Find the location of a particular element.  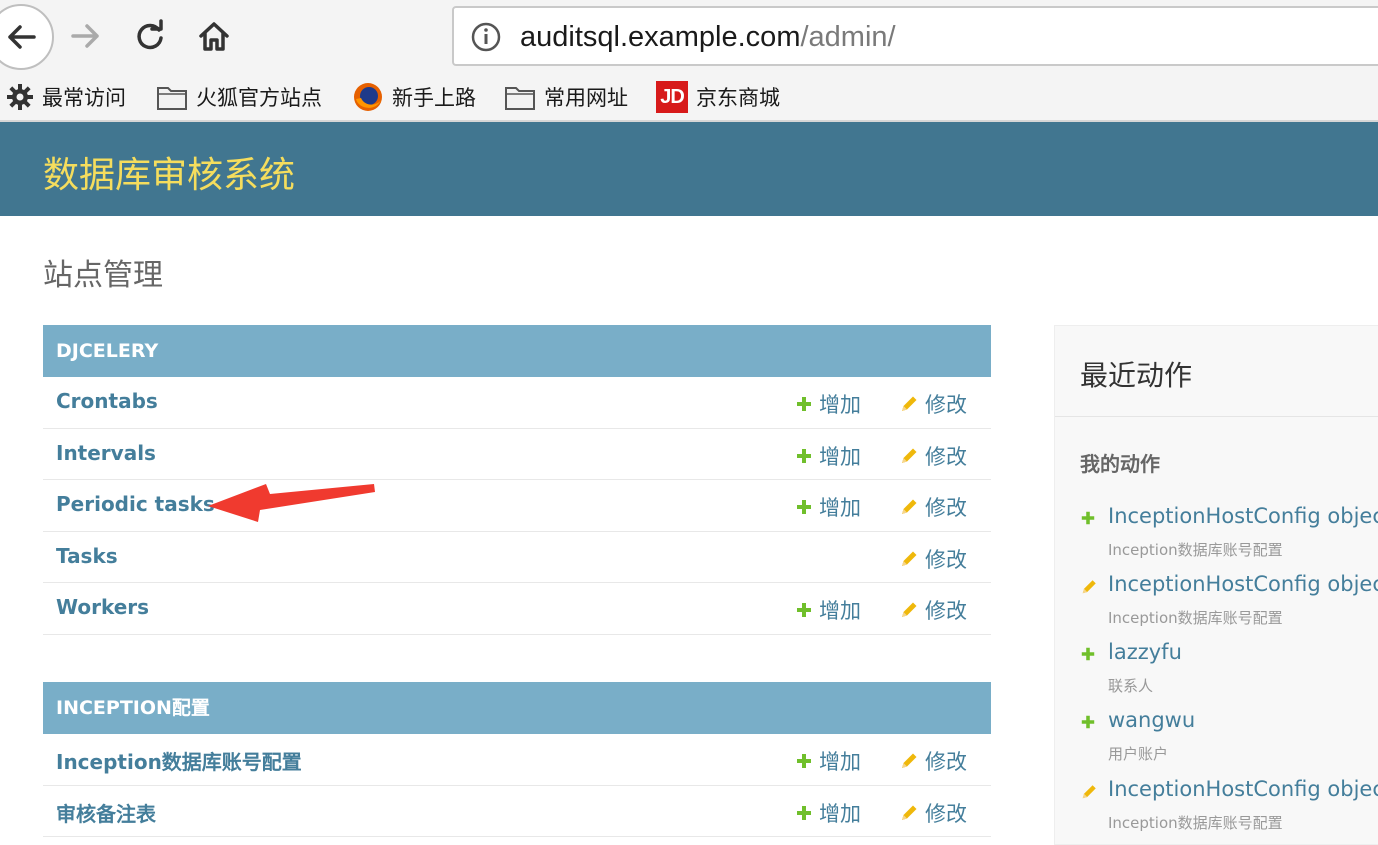

reload-button is located at coordinates (150, 36).